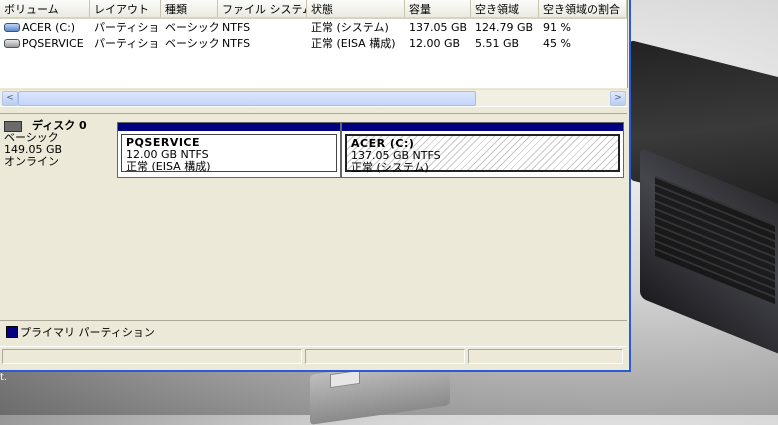 This screenshot has height=425, width=778. I want to click on partition-body: PQSERVICE 12.00 GB NTFS 正常 (EISA 構成), so click(229, 153).